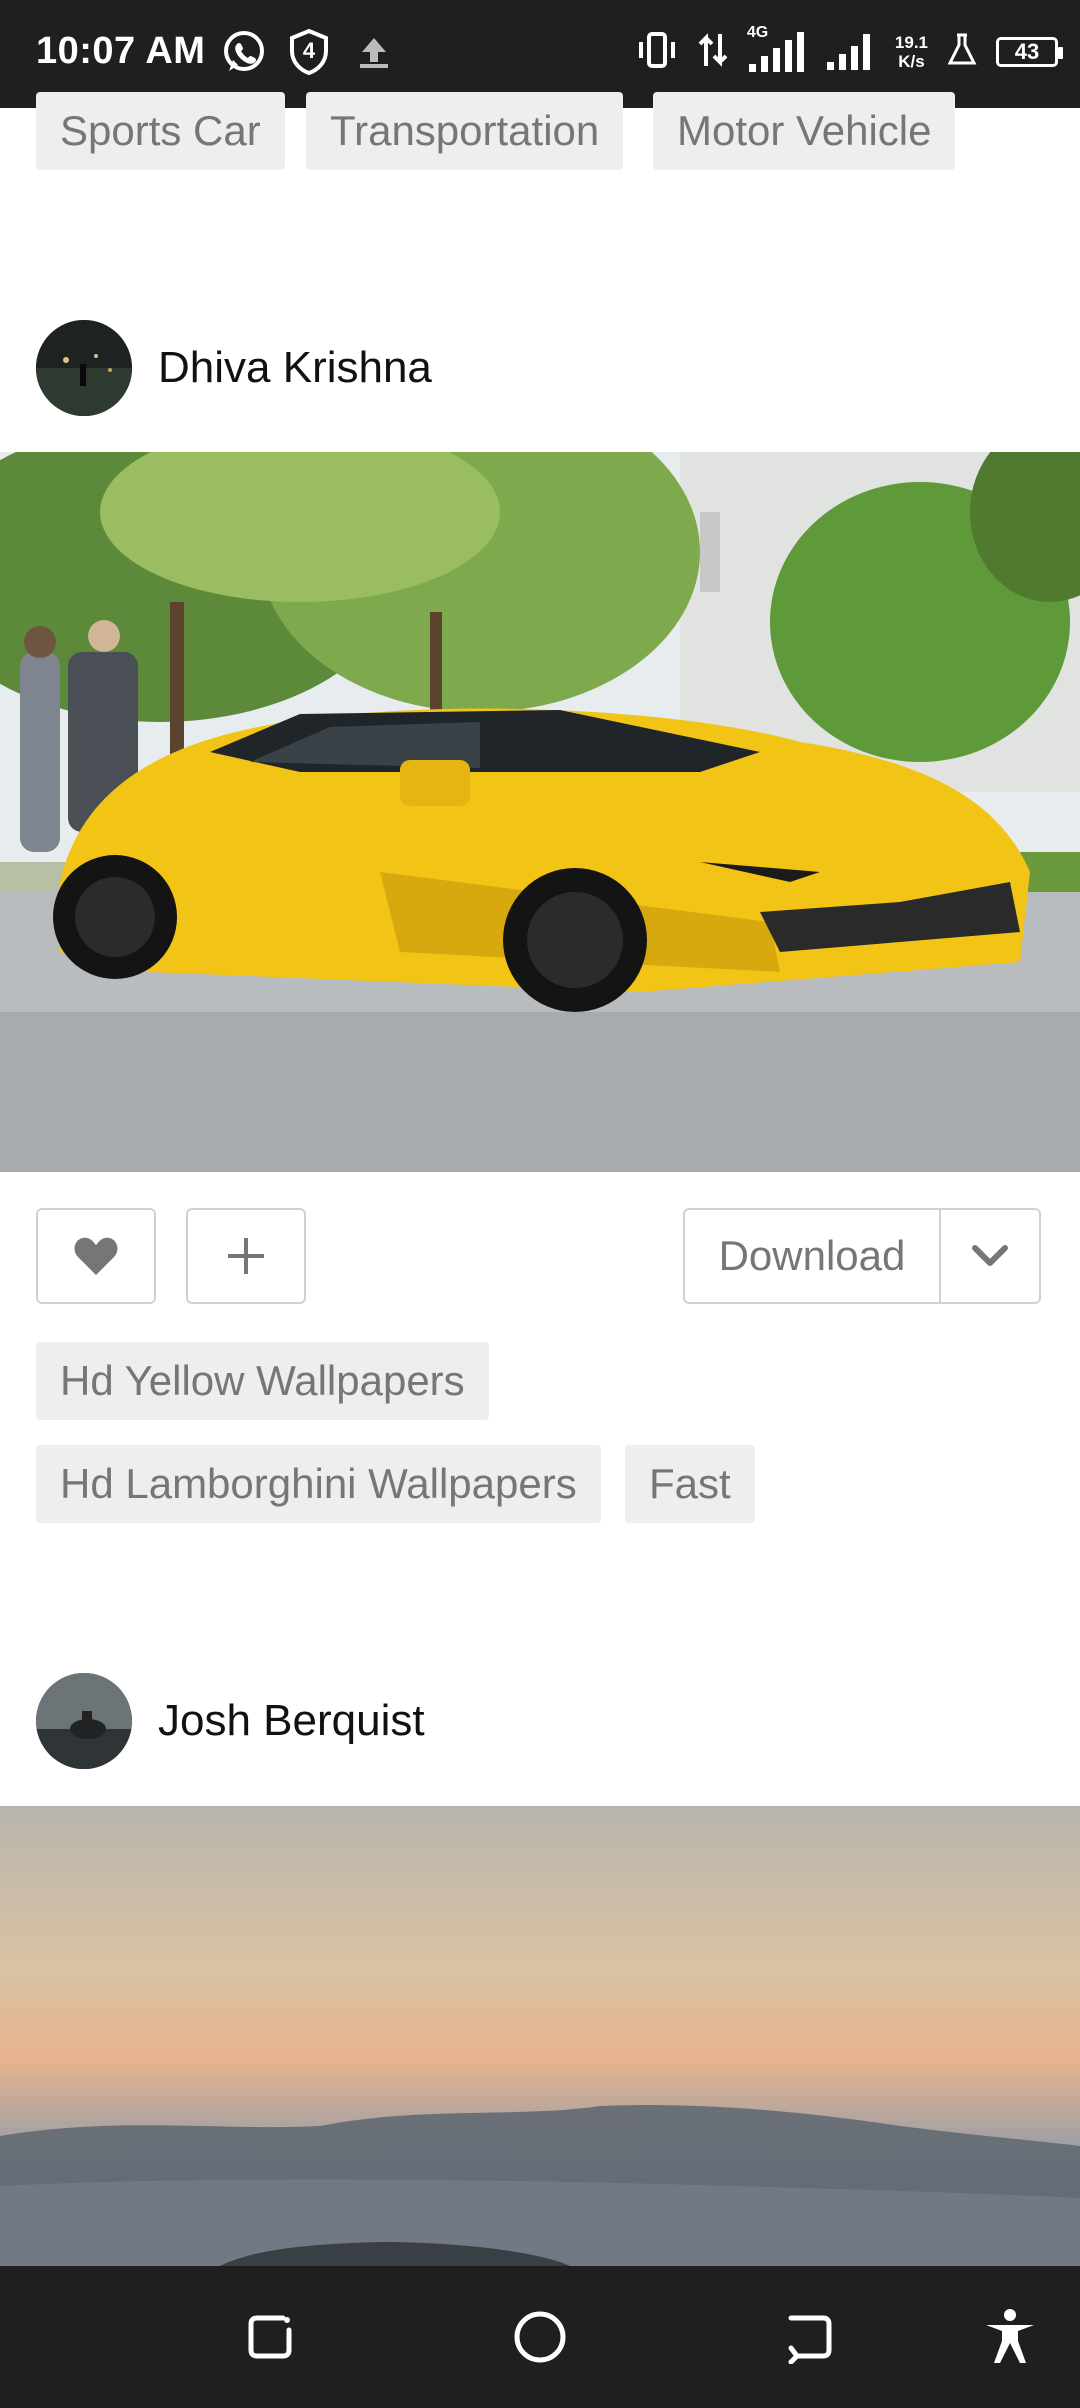  I want to click on upload-icon, so click(374, 52).